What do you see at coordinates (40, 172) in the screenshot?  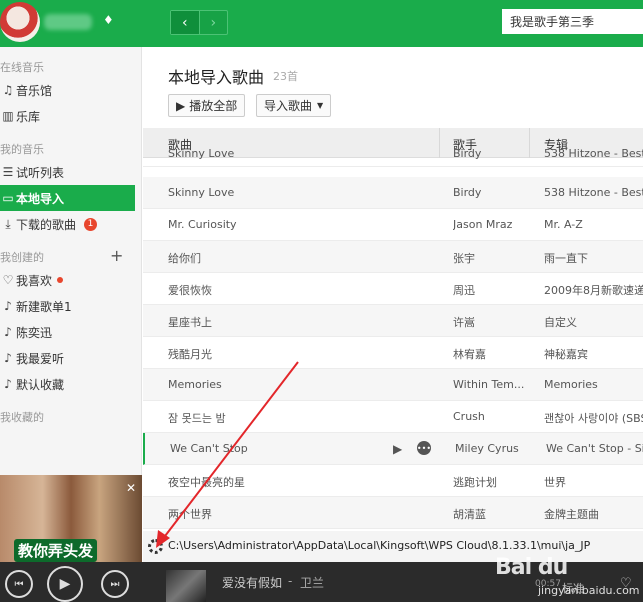 I see `sidebar-item-label: 试听列表` at bounding box center [40, 172].